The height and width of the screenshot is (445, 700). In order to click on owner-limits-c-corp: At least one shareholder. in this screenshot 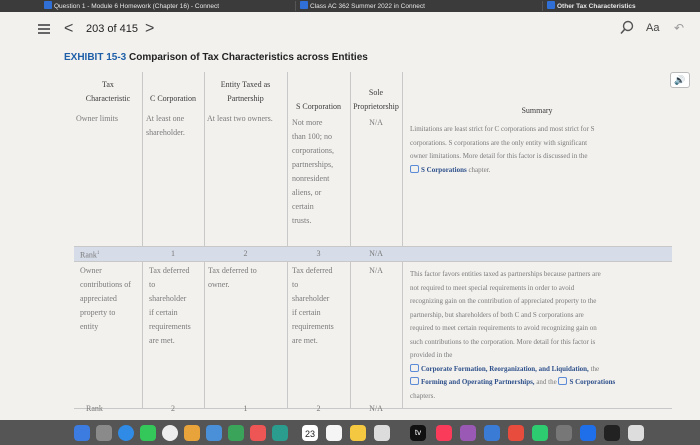, I will do `click(165, 125)`.